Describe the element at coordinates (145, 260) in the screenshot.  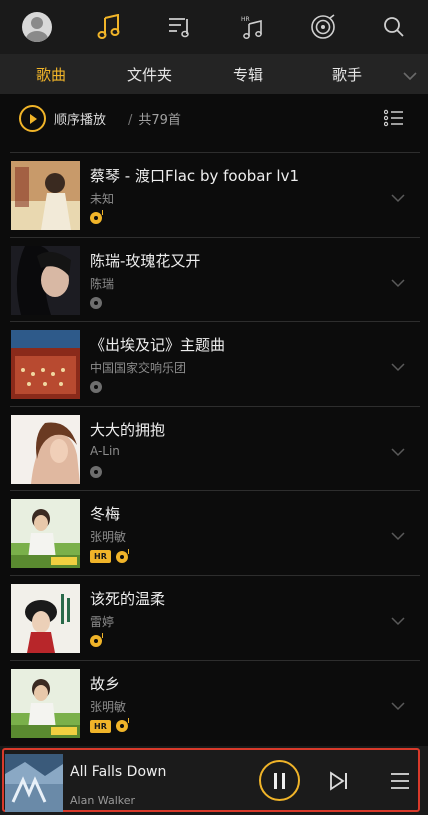
I see `song-title: 陈瑞-玫瑰花又开` at that location.